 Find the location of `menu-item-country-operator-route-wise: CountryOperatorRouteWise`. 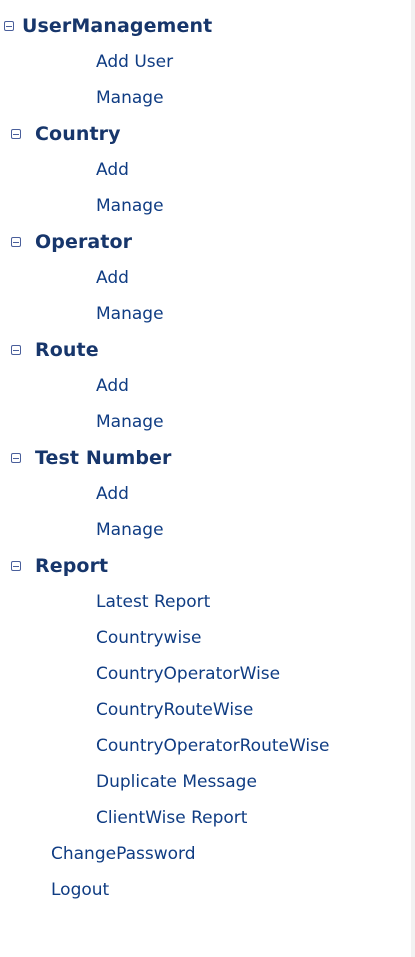

menu-item-country-operator-route-wise: CountryOperatorRouteWise is located at coordinates (205, 746).